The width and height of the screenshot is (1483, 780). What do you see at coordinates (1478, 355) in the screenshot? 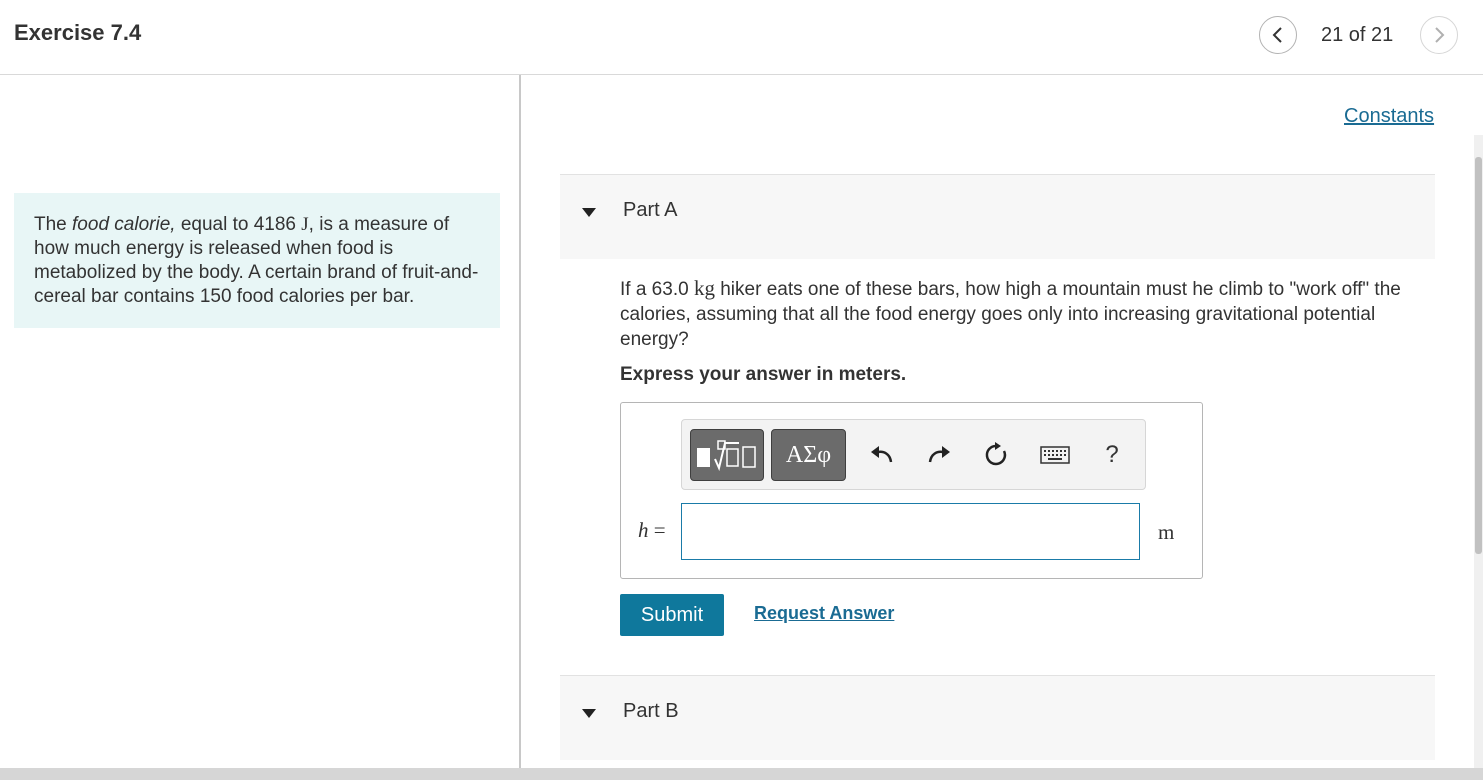
I see `scrollbar-thumb` at bounding box center [1478, 355].